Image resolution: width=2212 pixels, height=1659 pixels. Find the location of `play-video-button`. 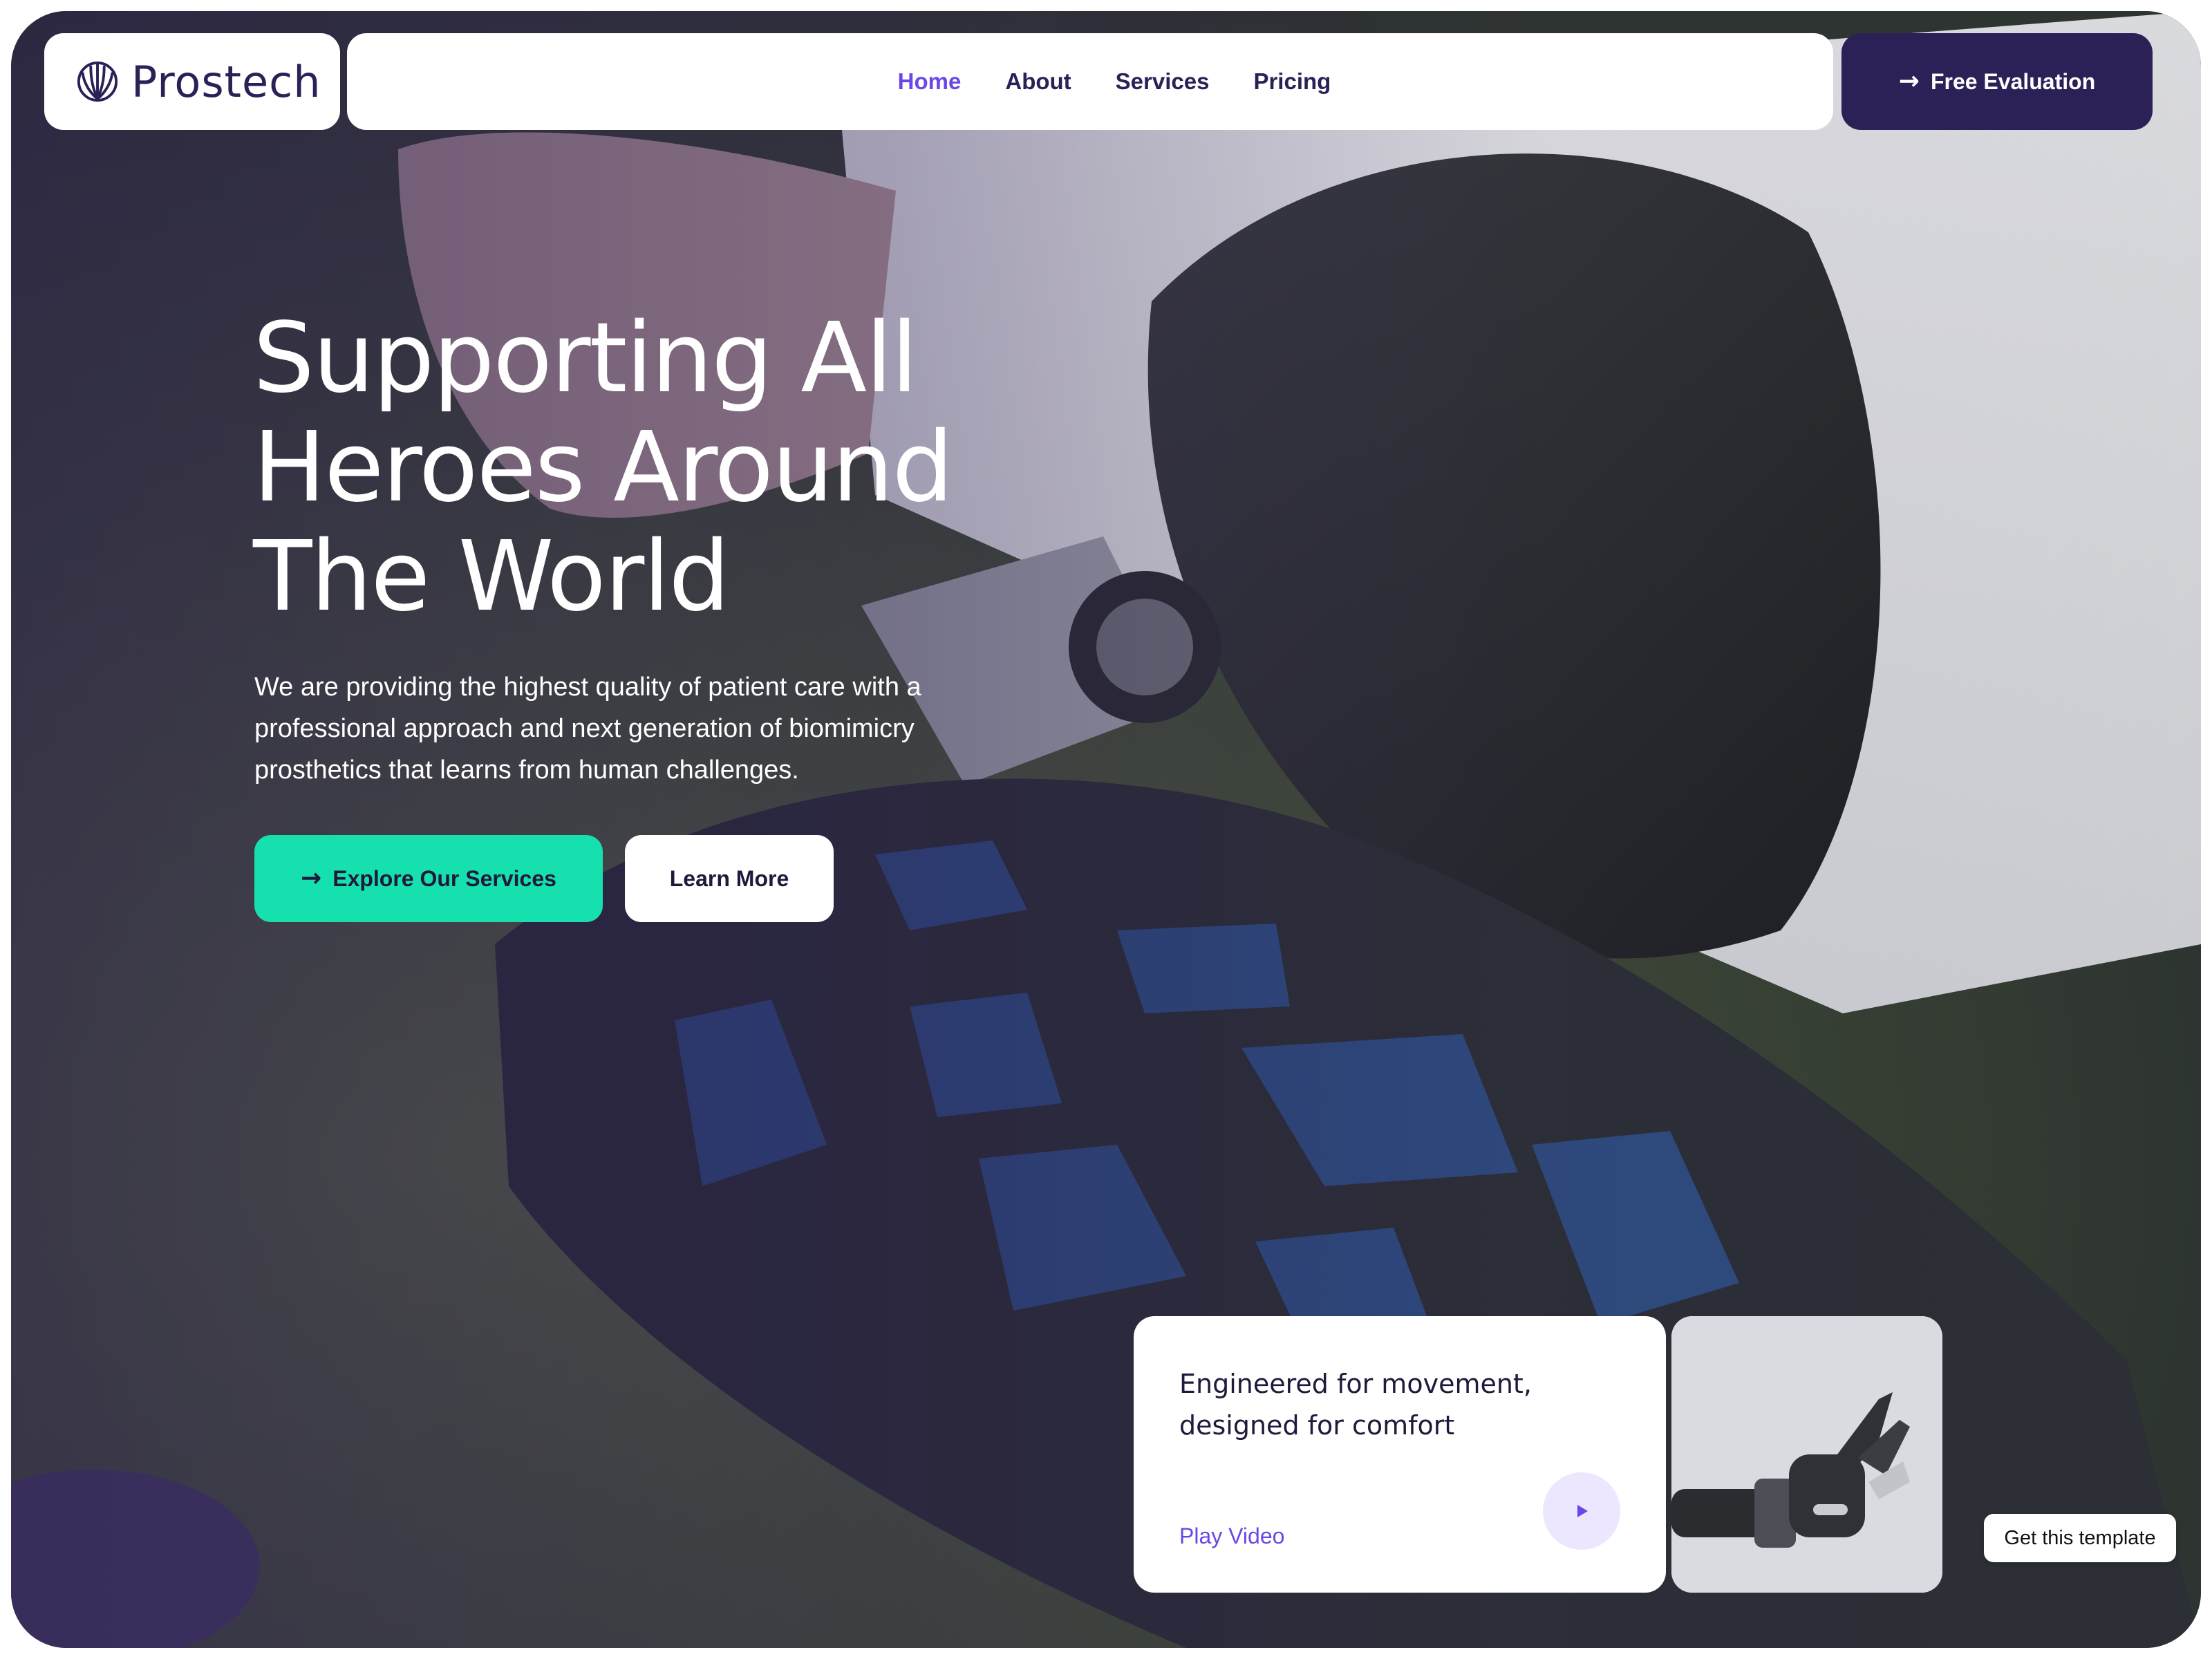

play-video-button is located at coordinates (1582, 1511).